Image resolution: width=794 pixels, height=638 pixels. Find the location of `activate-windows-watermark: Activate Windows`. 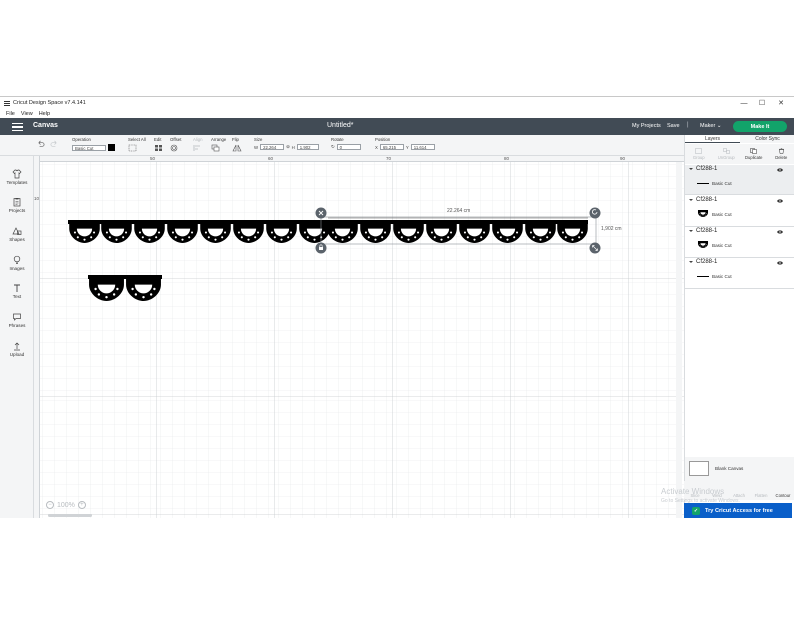

activate-windows-watermark: Activate Windows is located at coordinates (693, 491).